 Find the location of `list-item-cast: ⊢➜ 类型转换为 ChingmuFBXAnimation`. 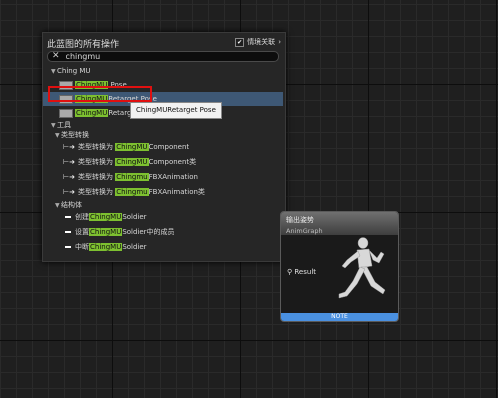

list-item-cast: ⊢➜ 类型转换为 ChingmuFBXAnimation is located at coordinates (163, 177).